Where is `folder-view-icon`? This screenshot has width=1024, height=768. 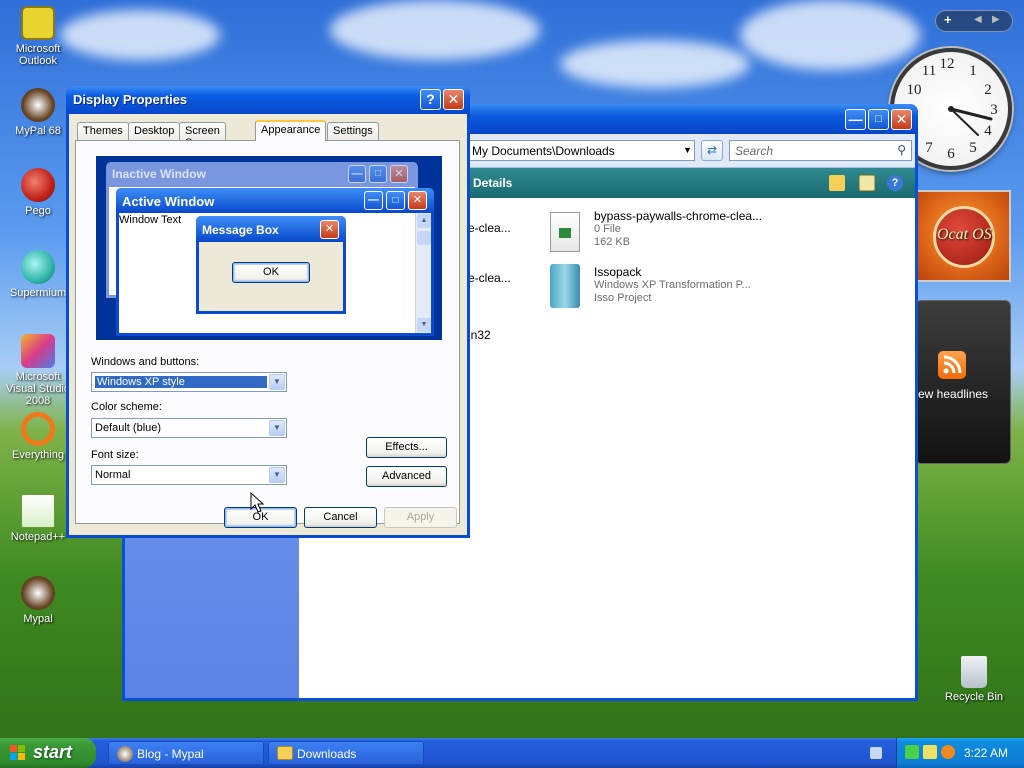
folder-view-icon is located at coordinates (867, 183).